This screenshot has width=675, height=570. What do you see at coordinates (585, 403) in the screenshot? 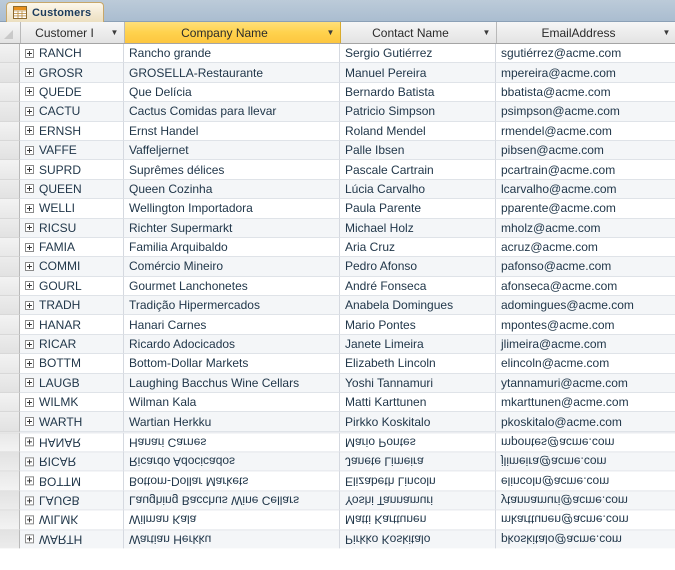
I see `cell-email-address: mkarttunen@acme.com` at bounding box center [585, 403].